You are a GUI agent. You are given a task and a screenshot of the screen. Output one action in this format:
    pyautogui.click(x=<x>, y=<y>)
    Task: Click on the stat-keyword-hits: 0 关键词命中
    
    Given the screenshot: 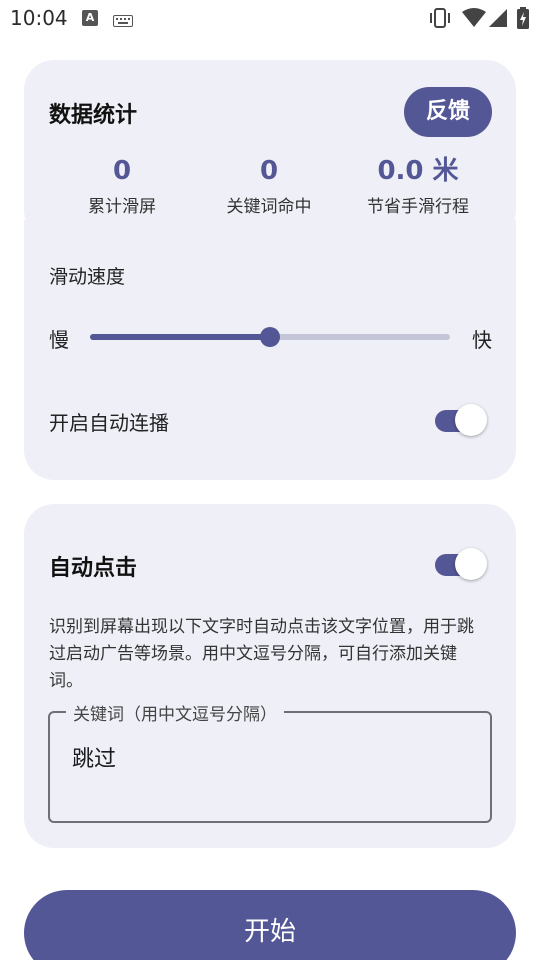 What is the action you would take?
    pyautogui.click(x=269, y=185)
    